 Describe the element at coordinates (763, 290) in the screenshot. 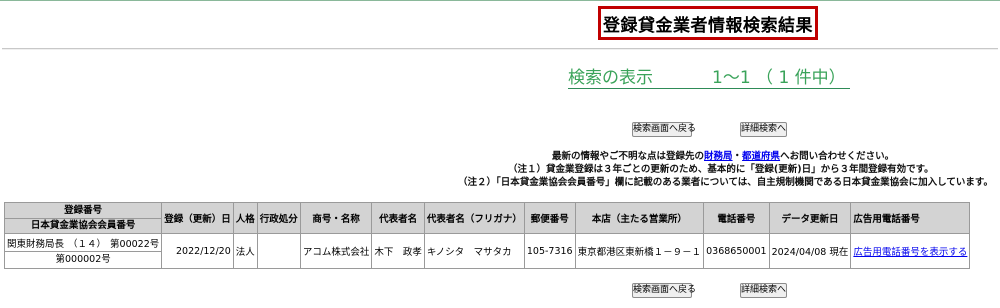

I see `detailed-search-button-bottom: 詳細検索へ` at that location.